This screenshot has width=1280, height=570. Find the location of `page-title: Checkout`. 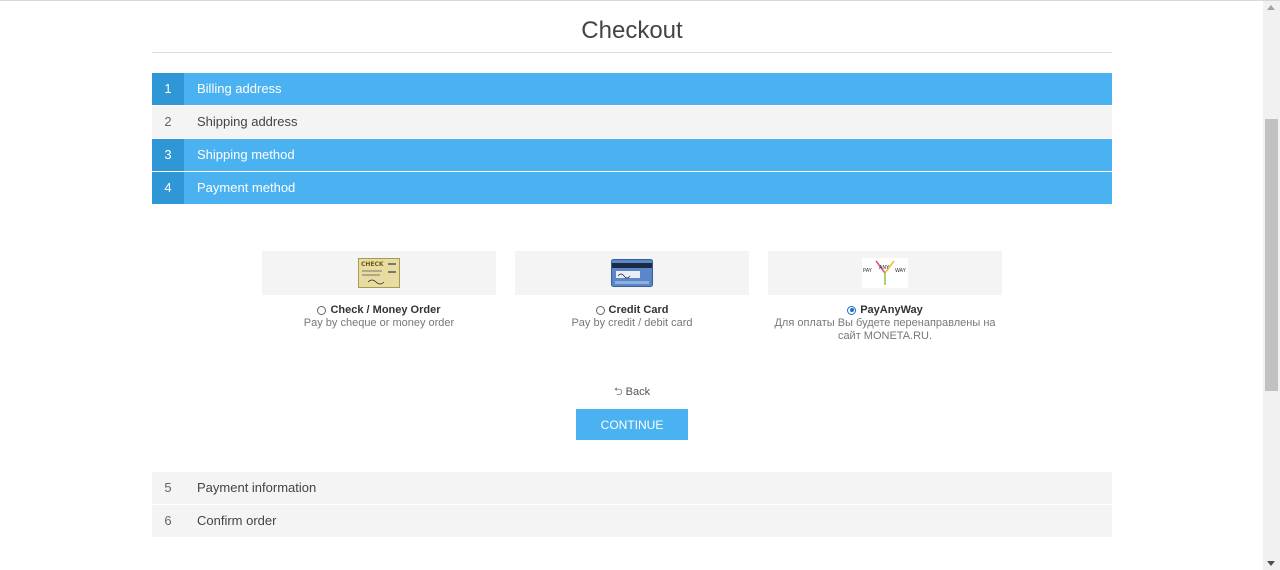

page-title: Checkout is located at coordinates (632, 30).